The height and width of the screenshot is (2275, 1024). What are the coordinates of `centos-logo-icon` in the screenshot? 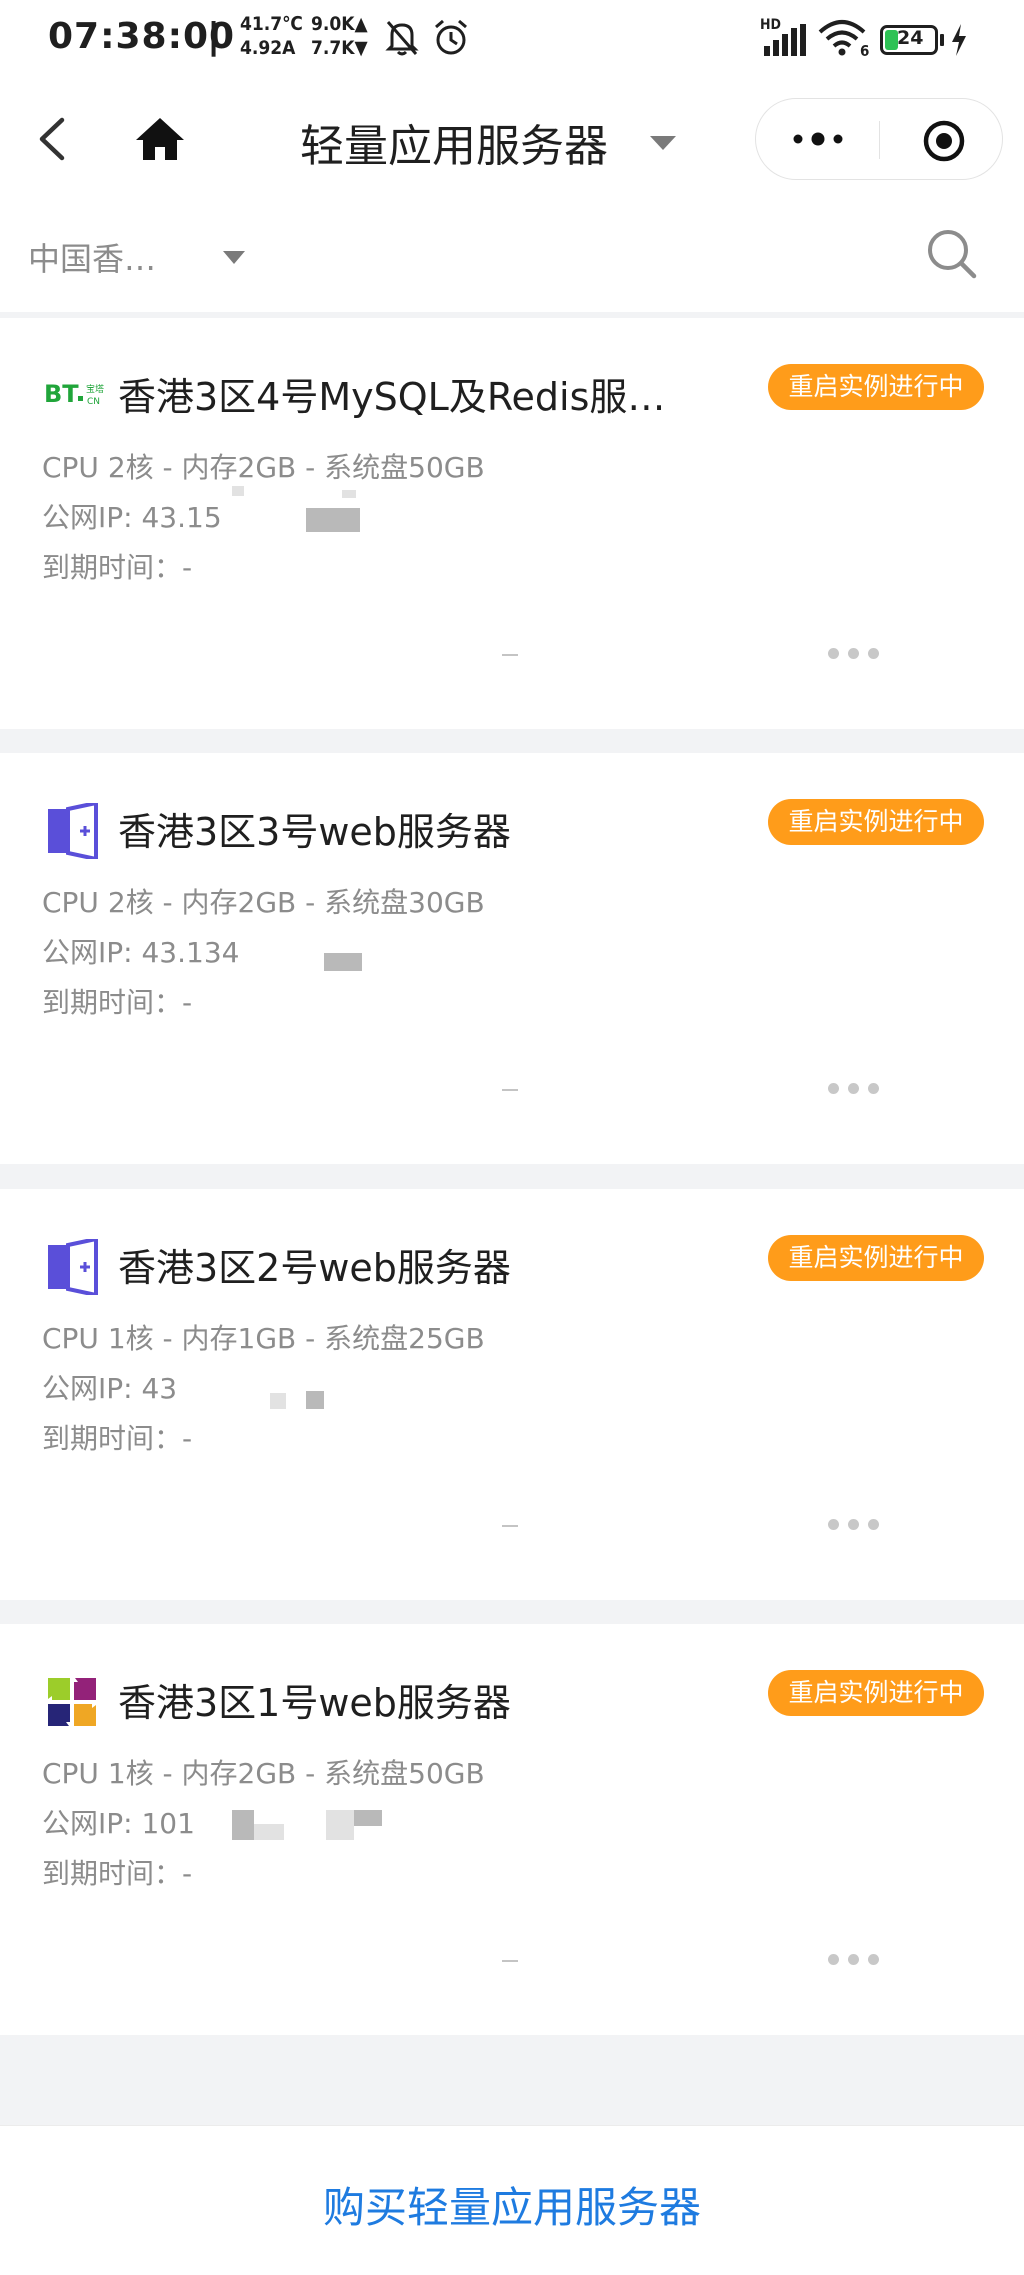 It's located at (72, 1702).